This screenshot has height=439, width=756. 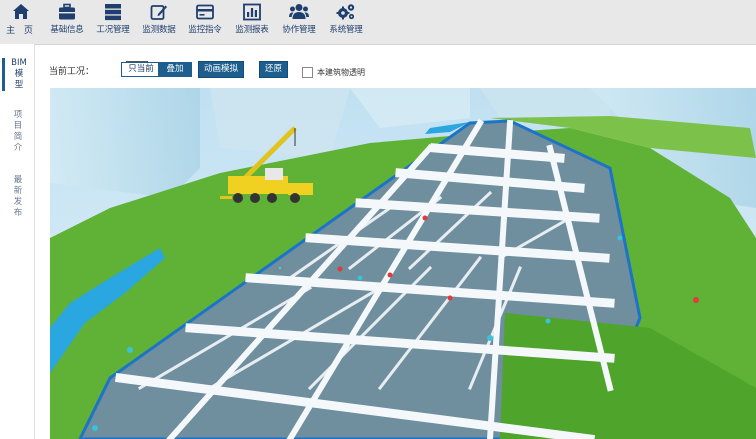 What do you see at coordinates (221, 69) in the screenshot?
I see `animate-button: 动画模拟` at bounding box center [221, 69].